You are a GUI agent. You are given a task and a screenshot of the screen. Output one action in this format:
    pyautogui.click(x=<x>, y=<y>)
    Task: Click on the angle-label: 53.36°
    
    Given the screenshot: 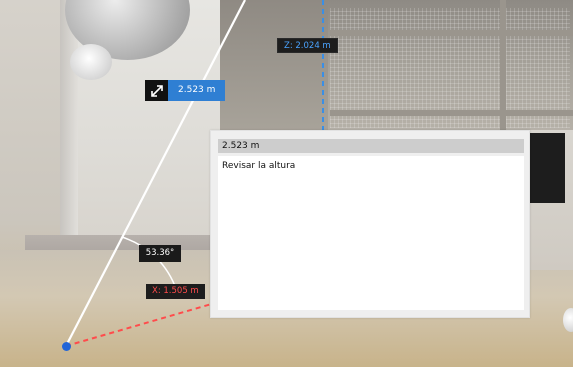 What is the action you would take?
    pyautogui.click(x=160, y=253)
    